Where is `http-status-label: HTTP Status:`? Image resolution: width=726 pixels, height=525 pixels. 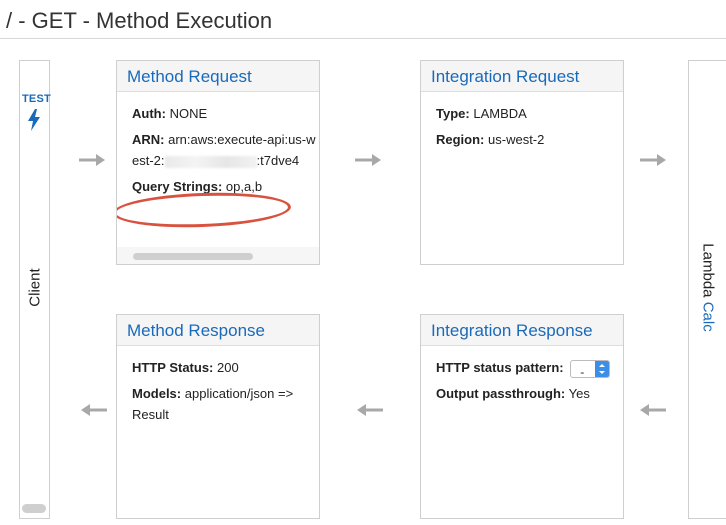 http-status-label: HTTP Status: is located at coordinates (173, 367).